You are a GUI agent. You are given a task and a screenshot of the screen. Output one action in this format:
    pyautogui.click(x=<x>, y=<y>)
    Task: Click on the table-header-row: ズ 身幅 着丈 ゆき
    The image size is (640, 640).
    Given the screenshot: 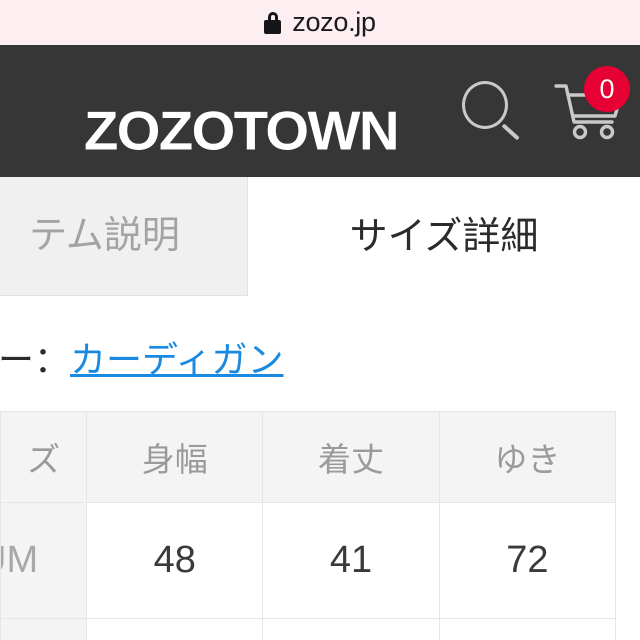 What is the action you would take?
    pyautogui.click(x=308, y=457)
    